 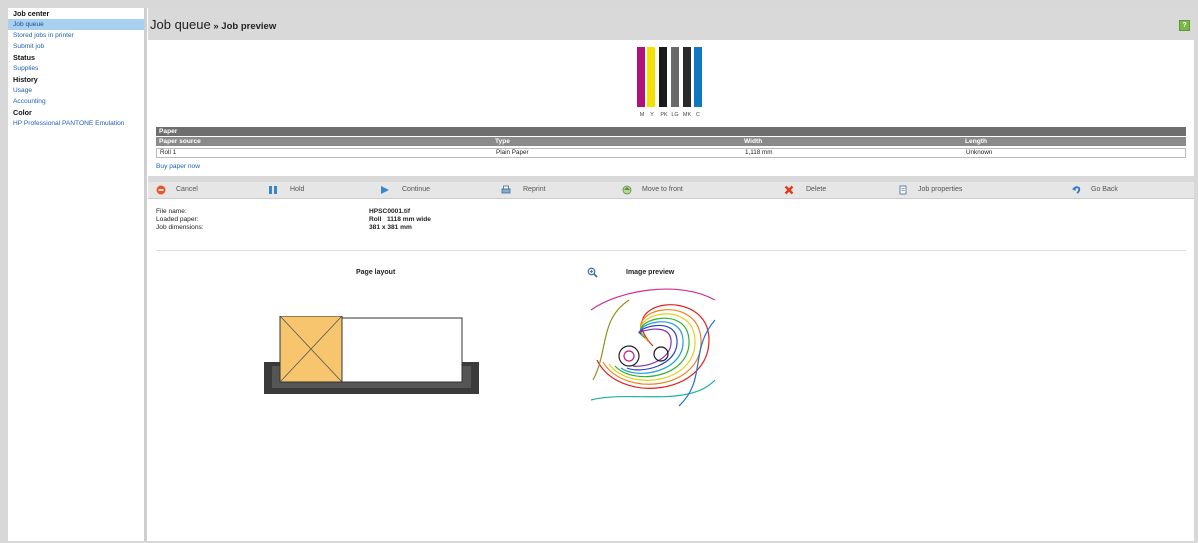 What do you see at coordinates (371, 355) in the screenshot?
I see `page-layout-diagram` at bounding box center [371, 355].